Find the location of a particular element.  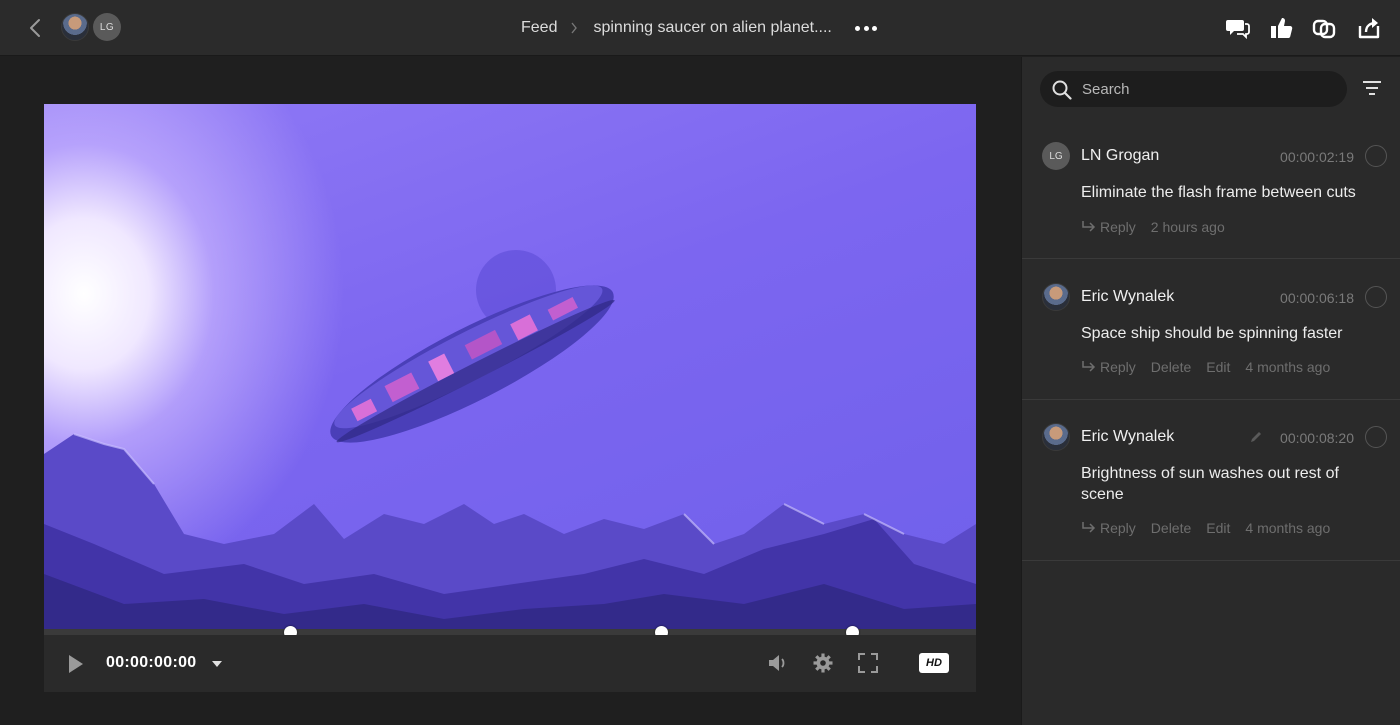

chevron-down-icon is located at coordinates (217, 664).